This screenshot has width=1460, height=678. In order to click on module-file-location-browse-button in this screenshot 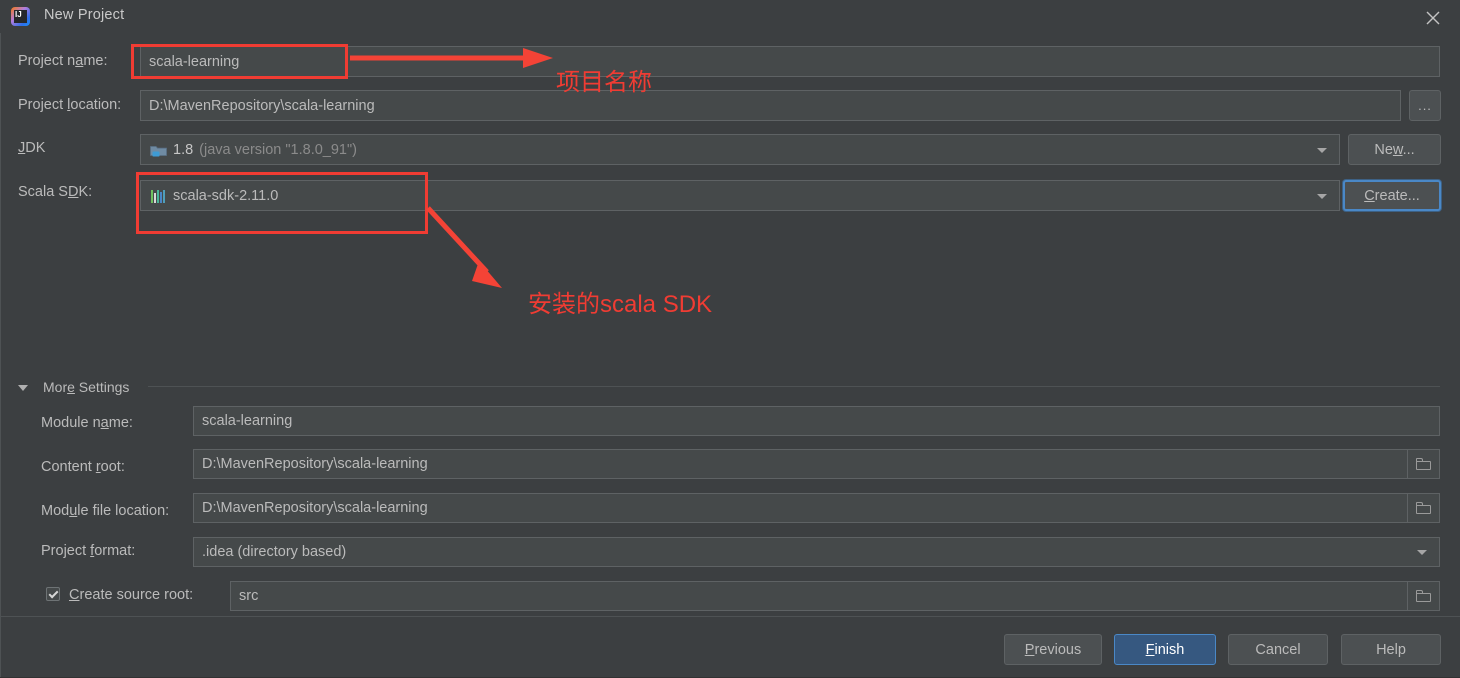, I will do `click(1424, 508)`.